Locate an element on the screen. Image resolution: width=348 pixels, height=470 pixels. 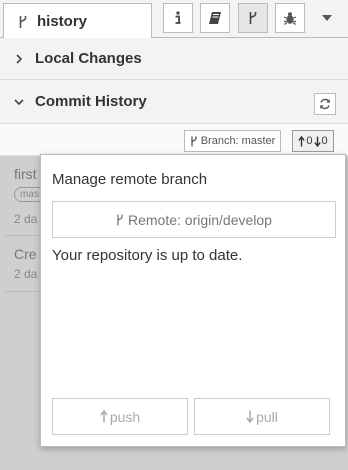
commit-title: first is located at coordinates (25, 174).